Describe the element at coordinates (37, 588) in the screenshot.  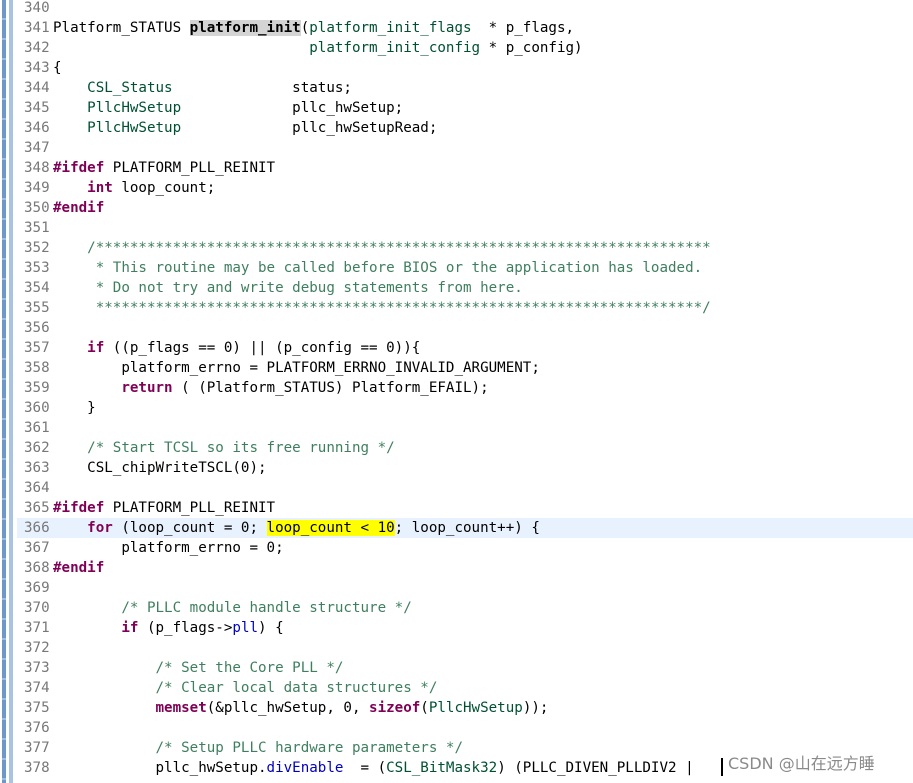
I see `line-number: 369` at that location.